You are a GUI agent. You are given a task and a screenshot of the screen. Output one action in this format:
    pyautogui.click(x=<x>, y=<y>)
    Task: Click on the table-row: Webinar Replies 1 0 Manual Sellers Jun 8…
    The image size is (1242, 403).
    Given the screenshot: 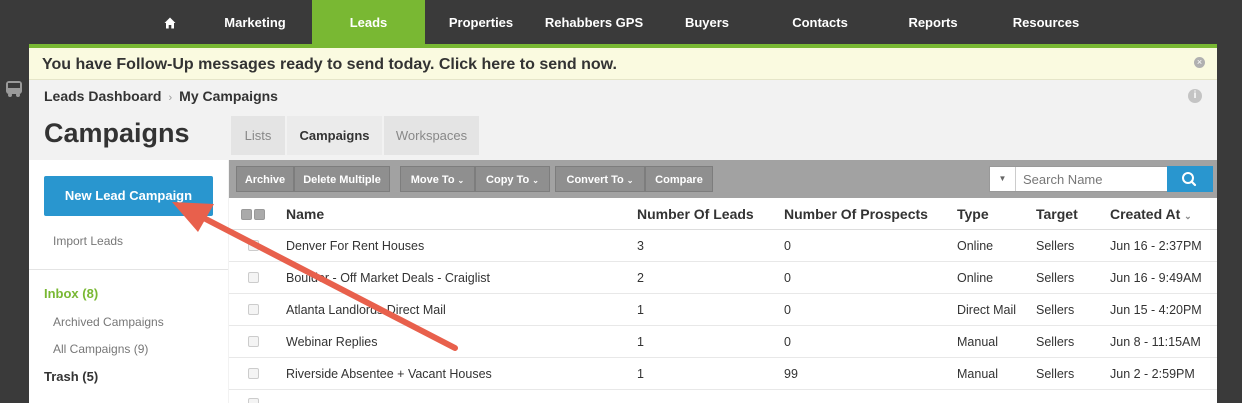 What is the action you would take?
    pyautogui.click(x=723, y=342)
    